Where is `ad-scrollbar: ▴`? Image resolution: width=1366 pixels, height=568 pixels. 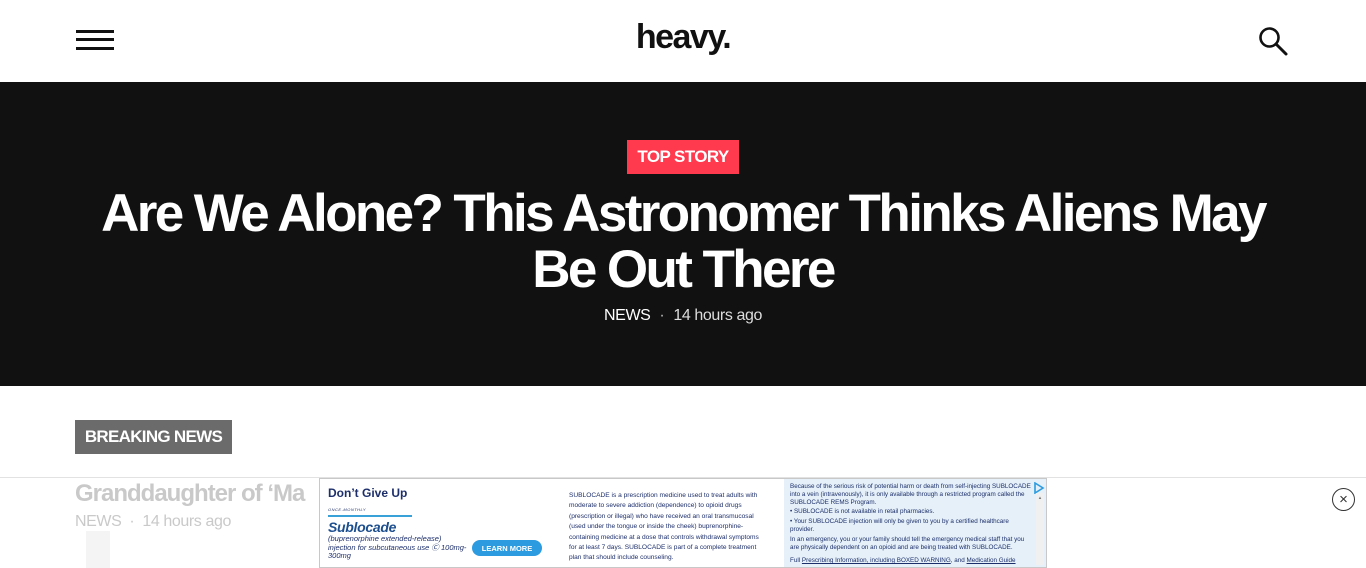
ad-scrollbar: ▴ is located at coordinates (1040, 529).